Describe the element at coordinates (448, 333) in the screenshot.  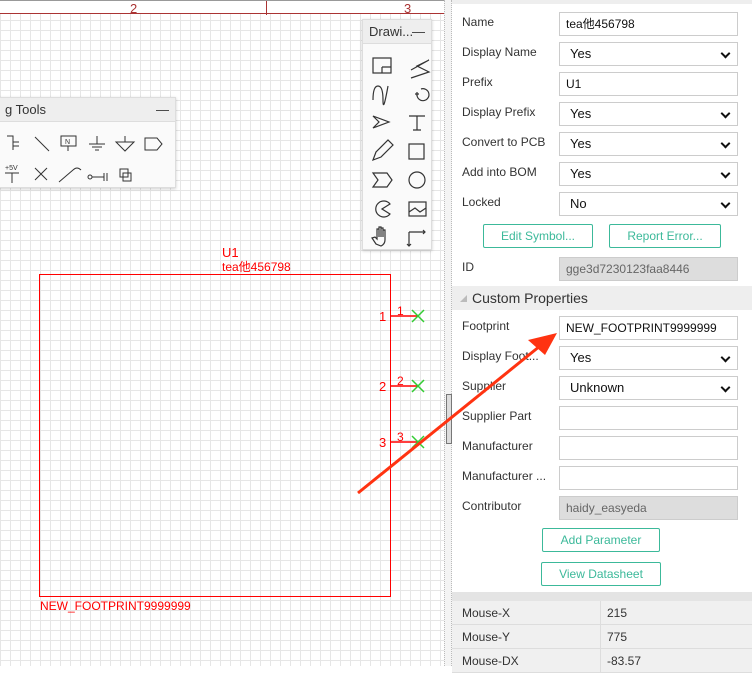
I see `panel-splitter` at that location.